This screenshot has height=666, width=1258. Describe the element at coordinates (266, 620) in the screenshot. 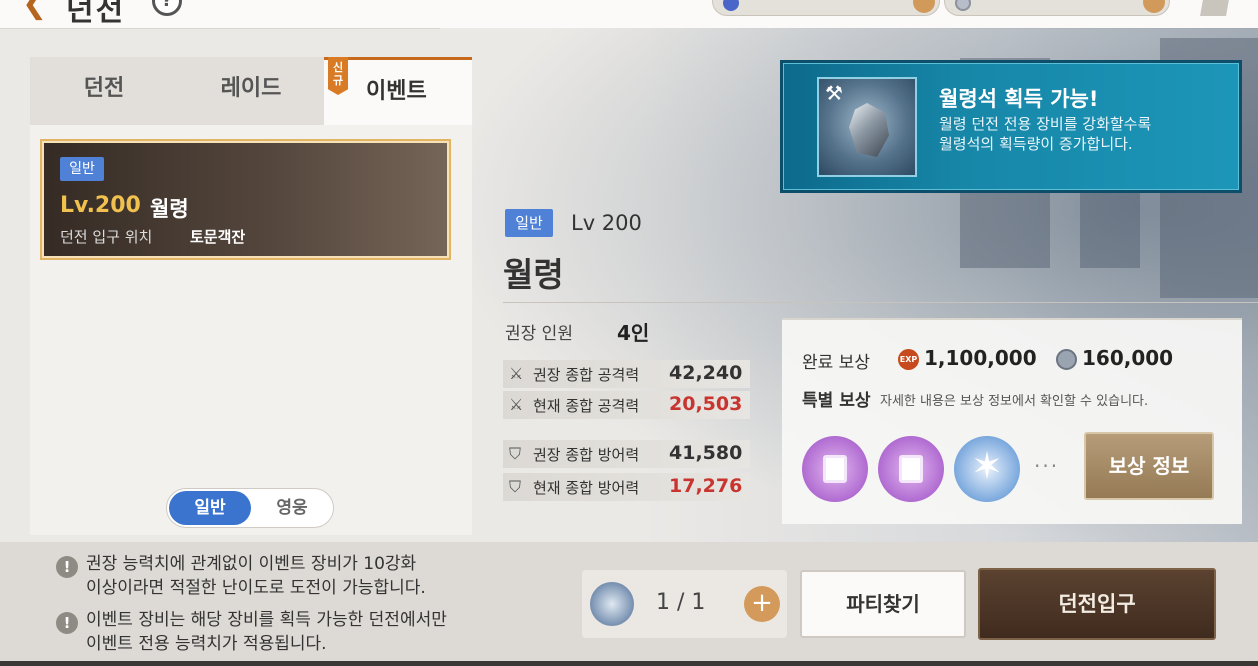

I see `notice-line: 이벤트 장비는 해당 장비를 획득 가능한 던전에서만` at that location.